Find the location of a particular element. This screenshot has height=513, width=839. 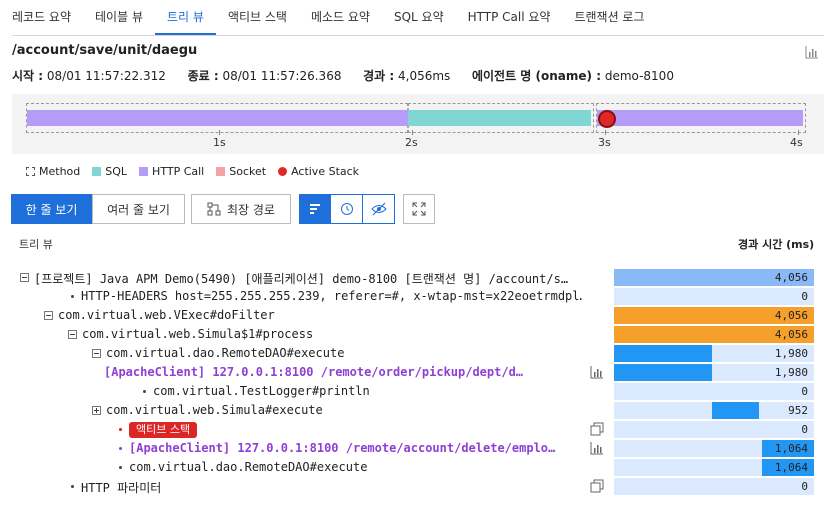

tree-row: com.virtual.web.VExec#doFilter 4,056 is located at coordinates (419, 315).